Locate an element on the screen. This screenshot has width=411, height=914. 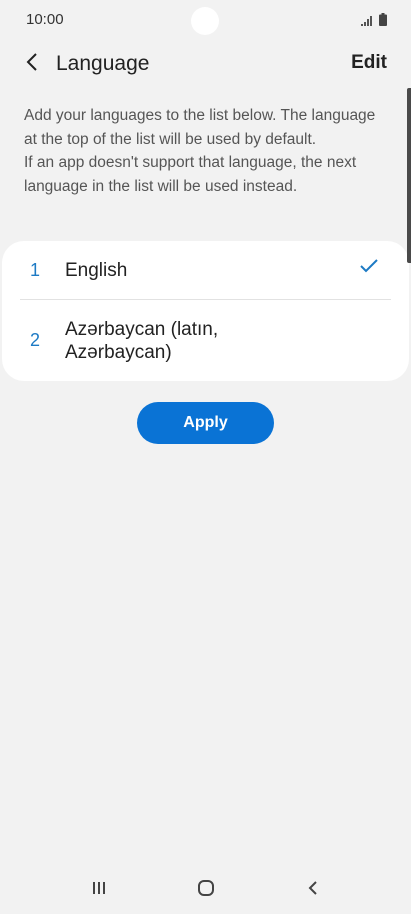
back-icon is located at coordinates (313, 888).